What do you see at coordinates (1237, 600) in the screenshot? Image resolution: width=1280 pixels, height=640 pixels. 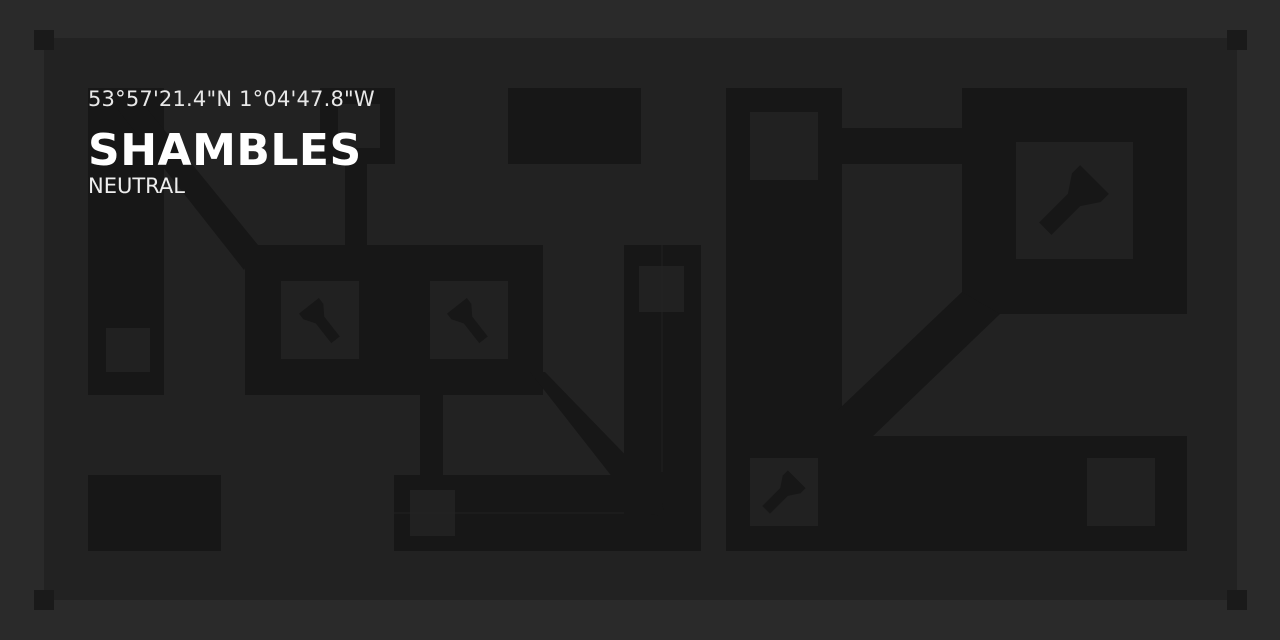 I see `corner-marker-bottom-right` at bounding box center [1237, 600].